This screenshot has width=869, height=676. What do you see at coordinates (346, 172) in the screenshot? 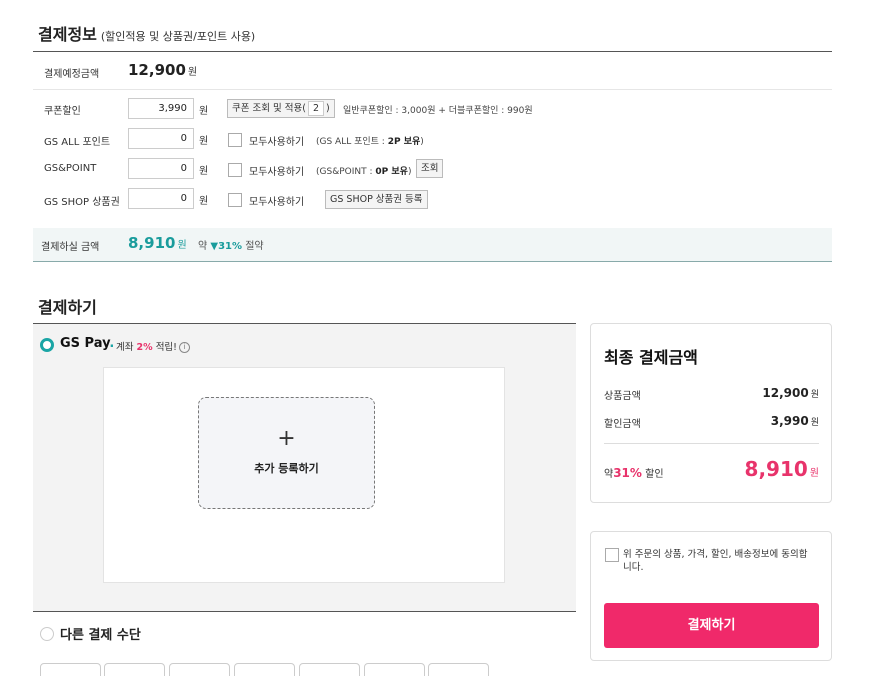
I see `note-prefix: (GS&POINT :` at bounding box center [346, 172].